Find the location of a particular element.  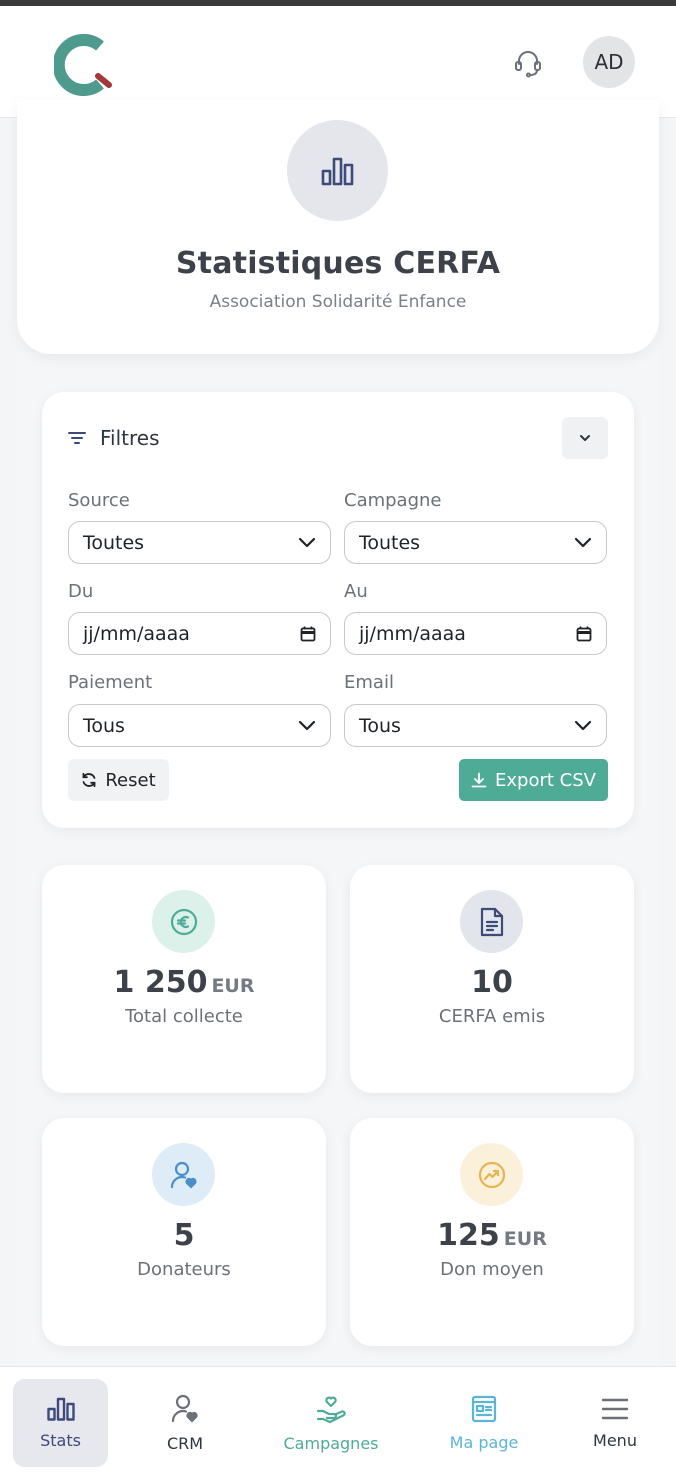

paiement-select: Tous is located at coordinates (199, 725).